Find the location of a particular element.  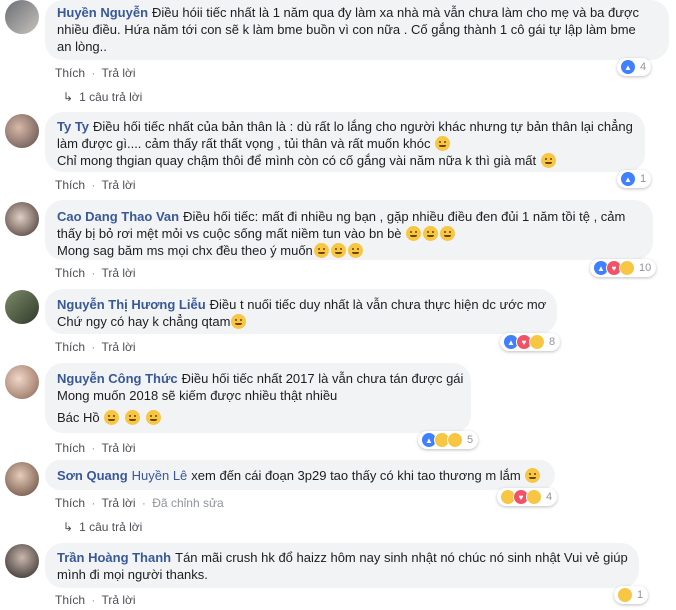

reaction-summary: ♥ 4 is located at coordinates (527, 497).